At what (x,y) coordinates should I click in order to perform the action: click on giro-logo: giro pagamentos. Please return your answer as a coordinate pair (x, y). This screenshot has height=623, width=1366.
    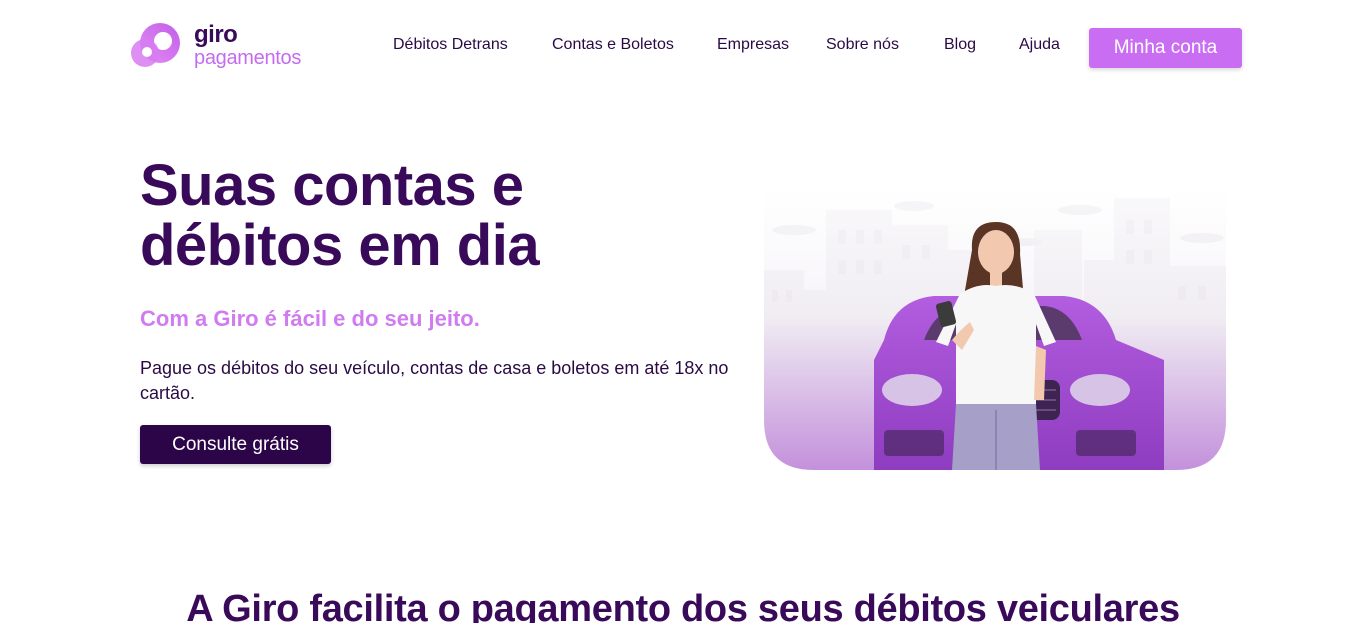
    Looking at the image, I should click on (225, 45).